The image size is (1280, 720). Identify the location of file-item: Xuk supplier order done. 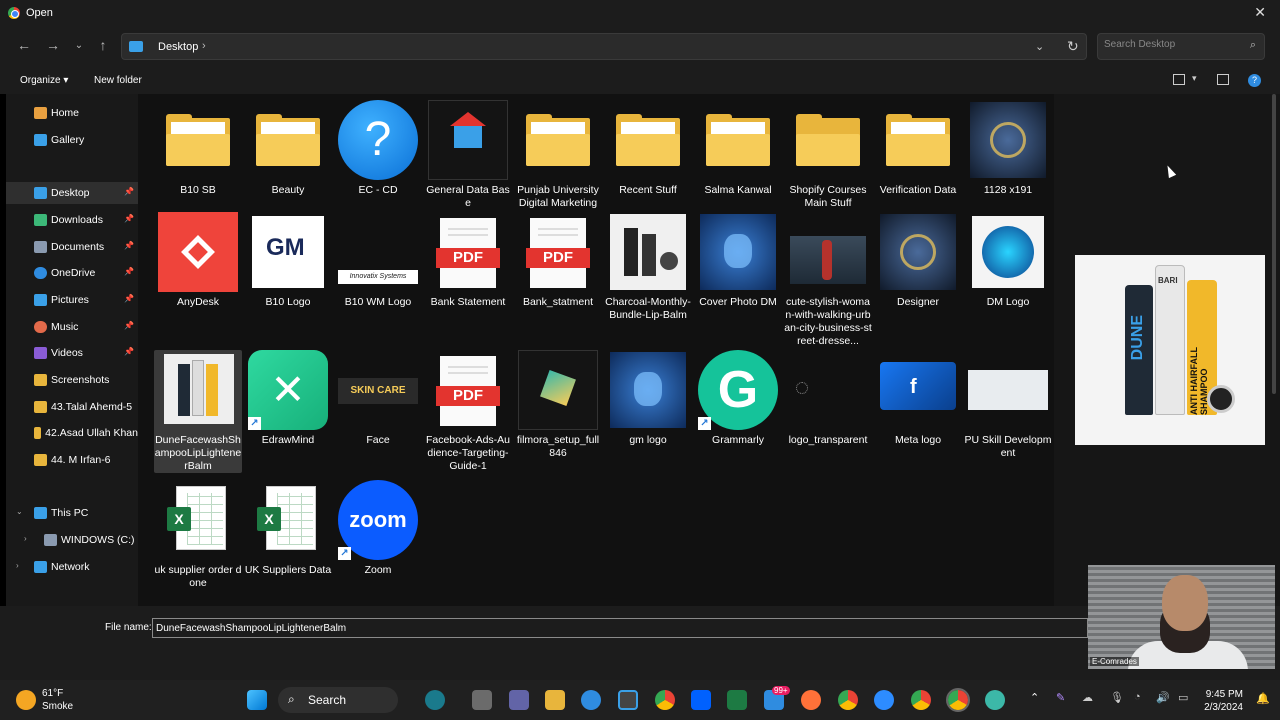
(198, 535).